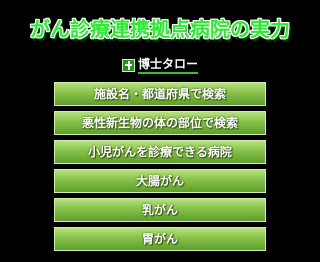 The height and width of the screenshot is (262, 320). What do you see at coordinates (128, 65) in the screenshot?
I see `hakase-logo-icon` at bounding box center [128, 65].